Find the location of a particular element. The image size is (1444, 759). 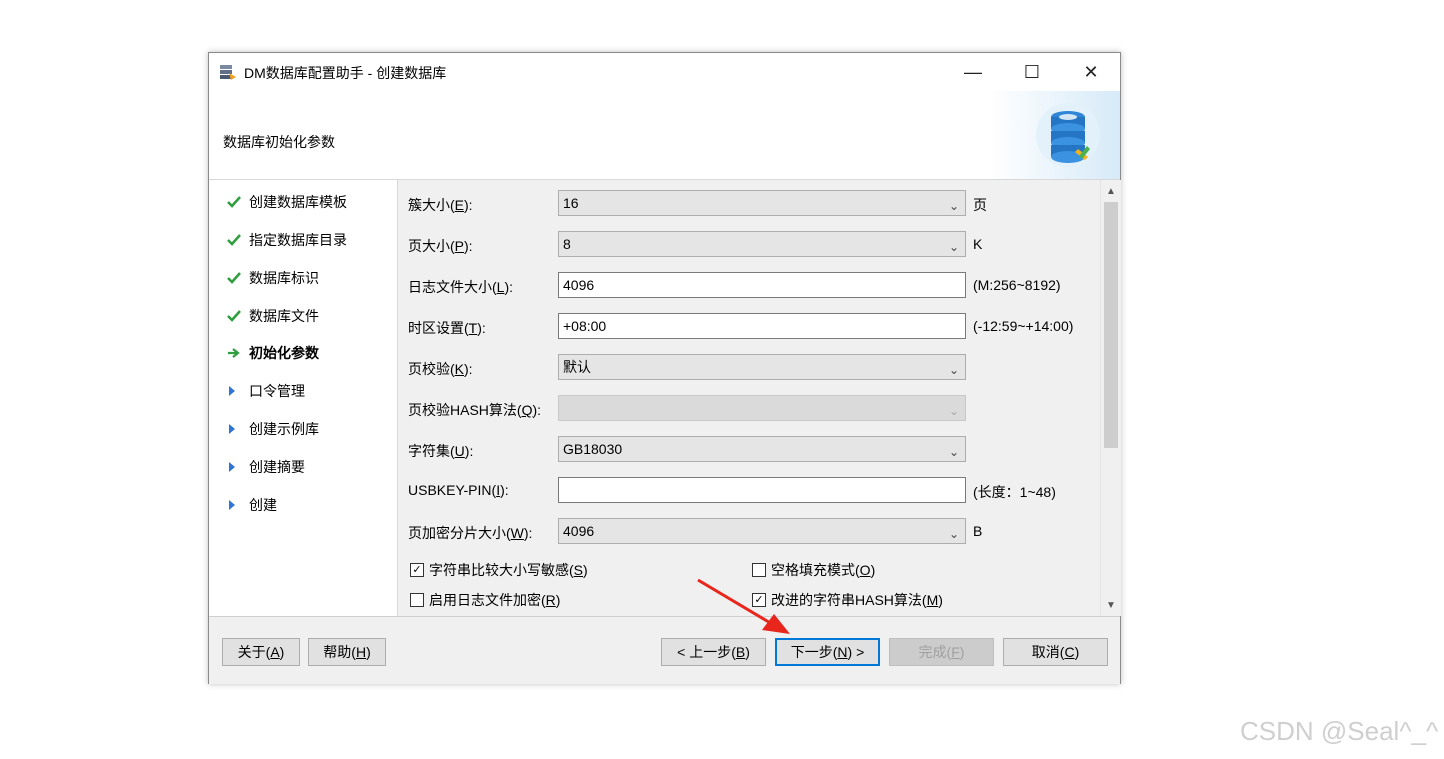

page-size-row: 页大小(P): 8 ⌄ K is located at coordinates (749, 245).